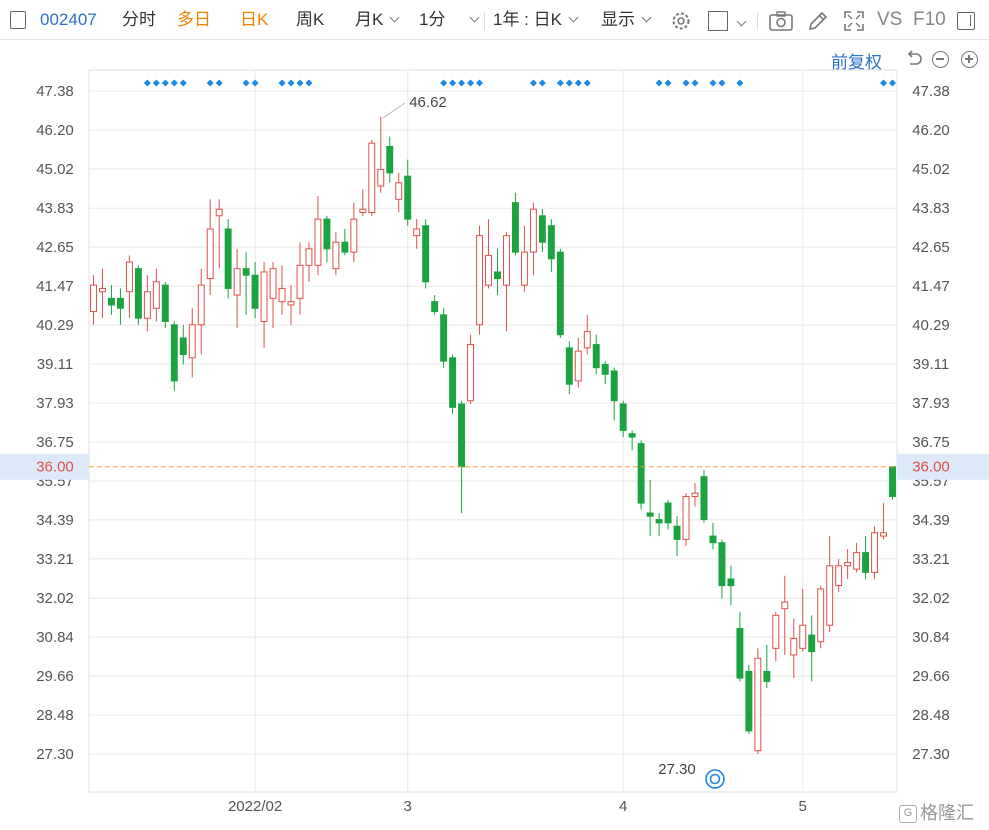 The height and width of the screenshot is (830, 989). I want to click on y-tick-label-right: 40.29, so click(931, 325).